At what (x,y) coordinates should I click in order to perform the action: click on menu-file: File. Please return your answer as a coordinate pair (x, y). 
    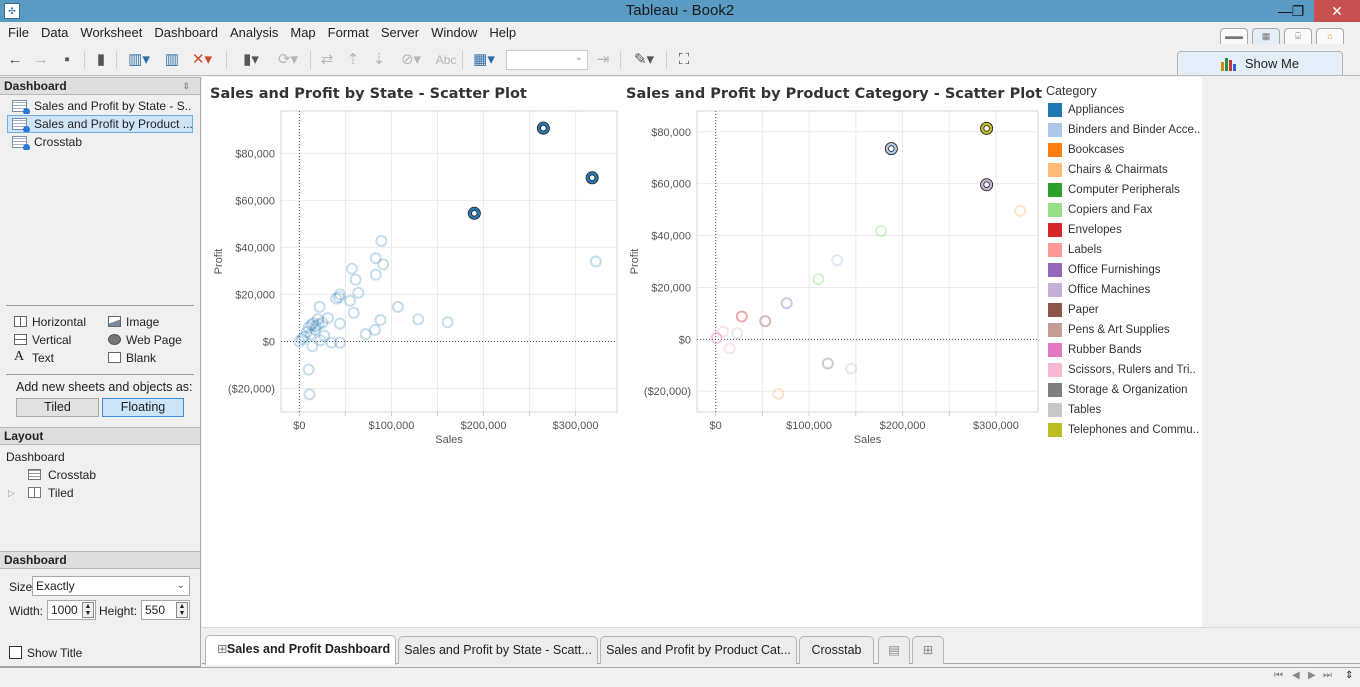
    Looking at the image, I should click on (17, 33).